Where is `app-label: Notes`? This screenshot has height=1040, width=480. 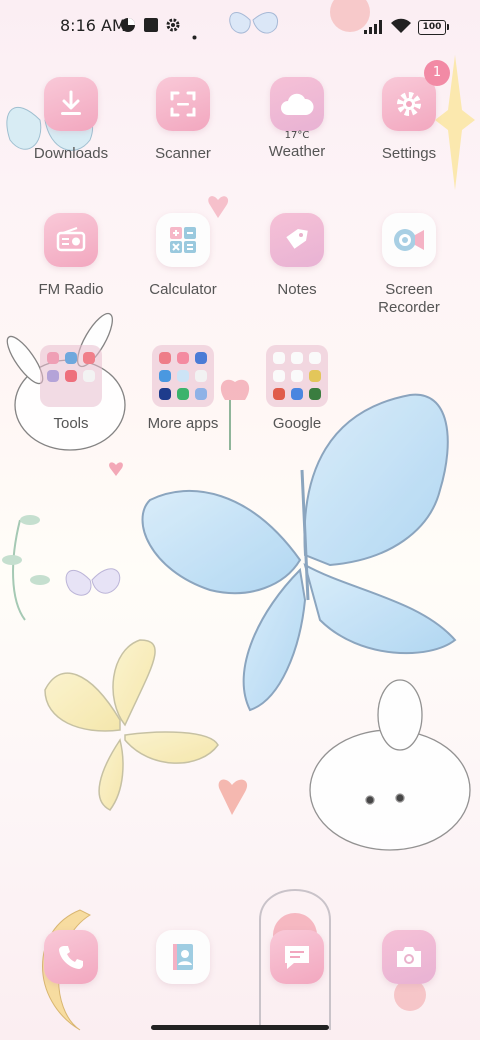
app-label: Notes is located at coordinates (297, 289).